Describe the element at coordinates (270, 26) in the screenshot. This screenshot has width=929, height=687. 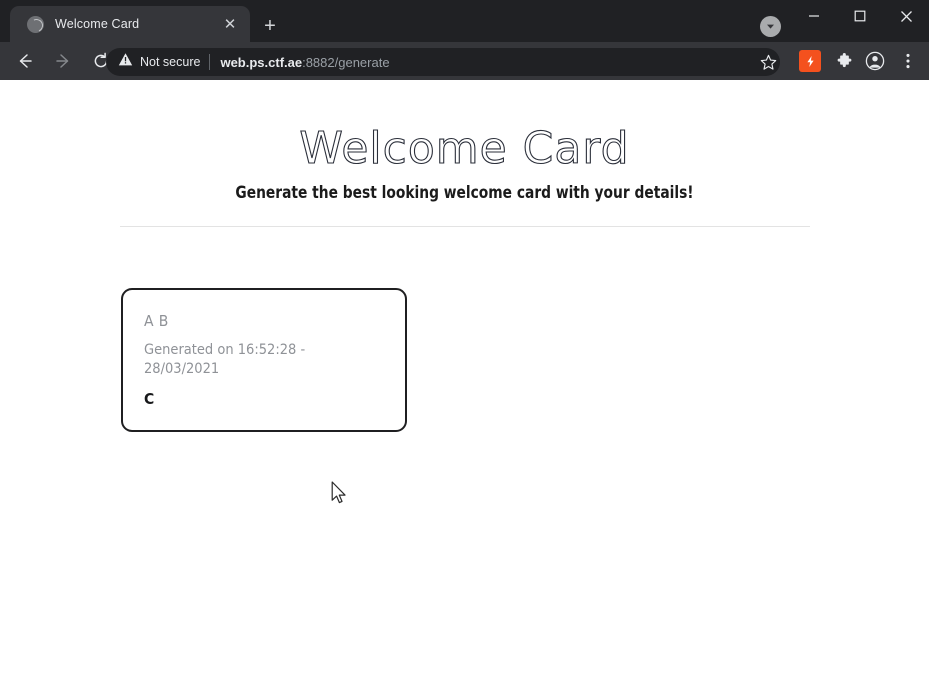
I see `new-tab-button: +` at that location.